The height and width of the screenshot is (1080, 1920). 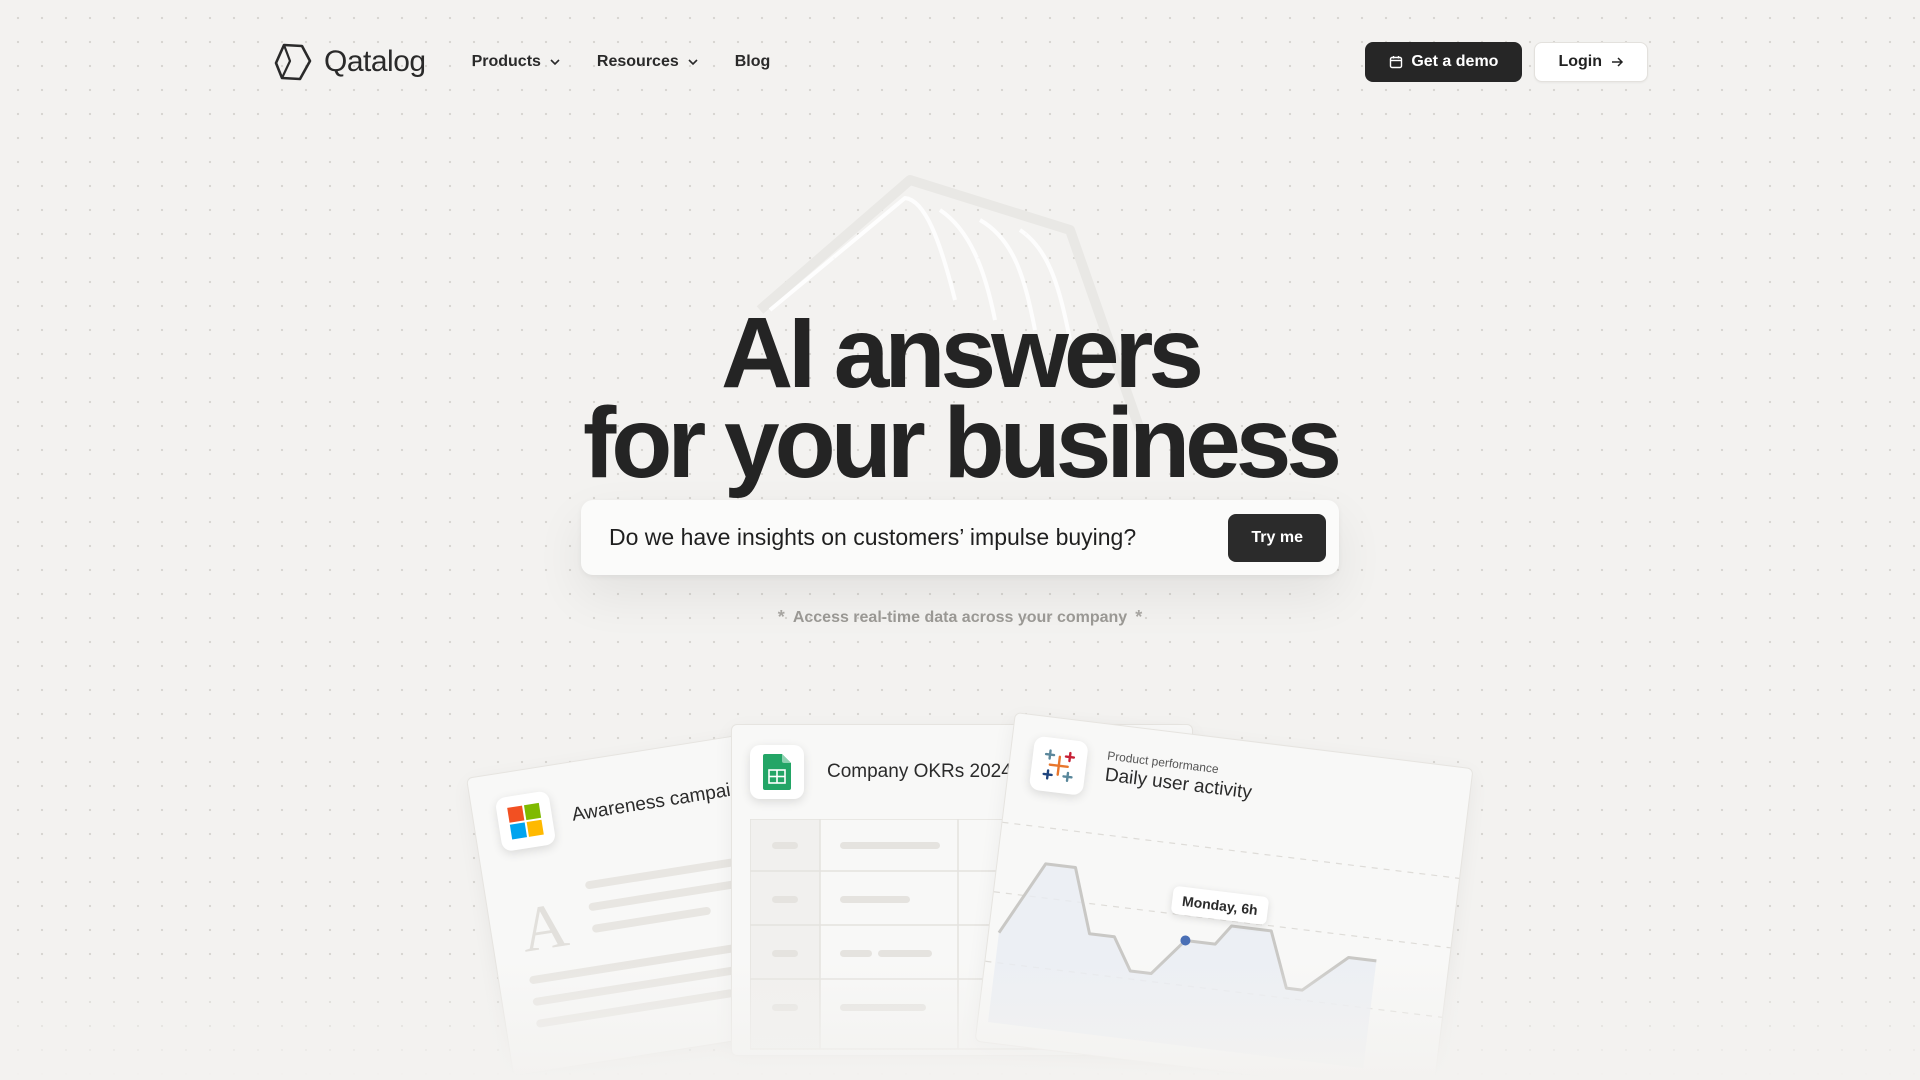 I want to click on card-title: Awareness campaign, so click(x=661, y=801).